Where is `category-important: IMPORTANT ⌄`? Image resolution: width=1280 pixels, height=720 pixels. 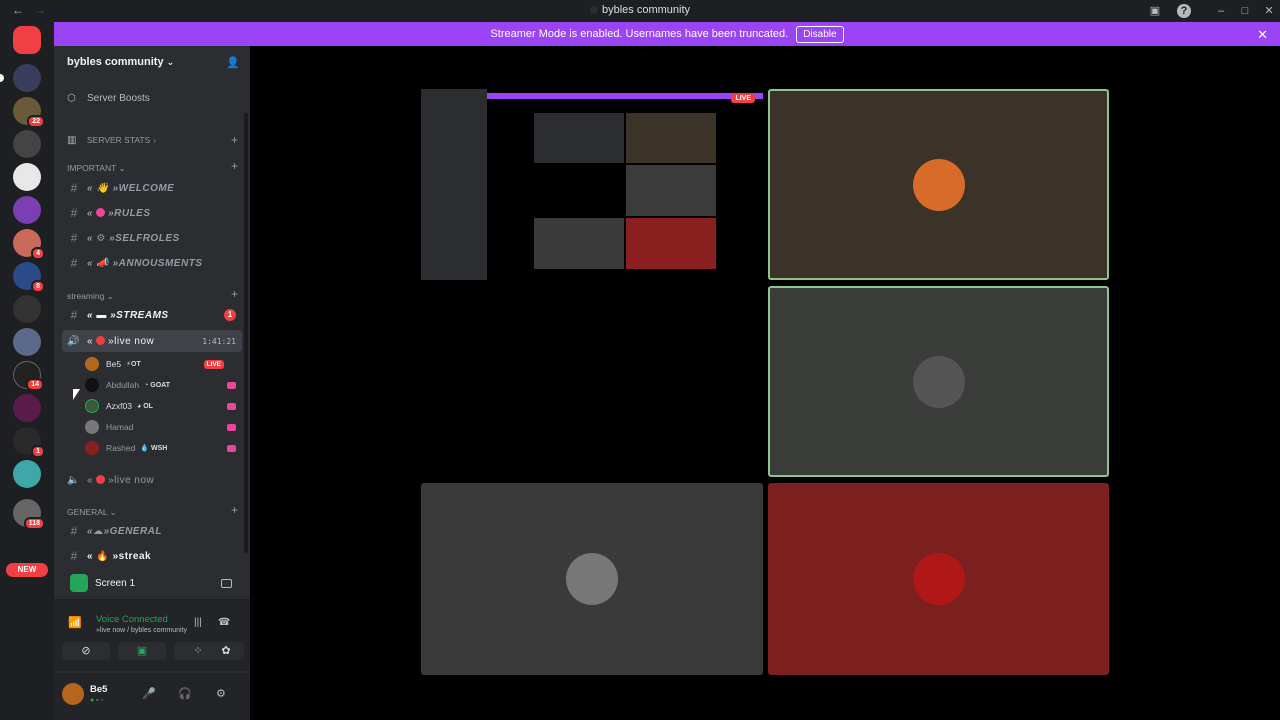
category-important: IMPORTANT ⌄ is located at coordinates (96, 168).